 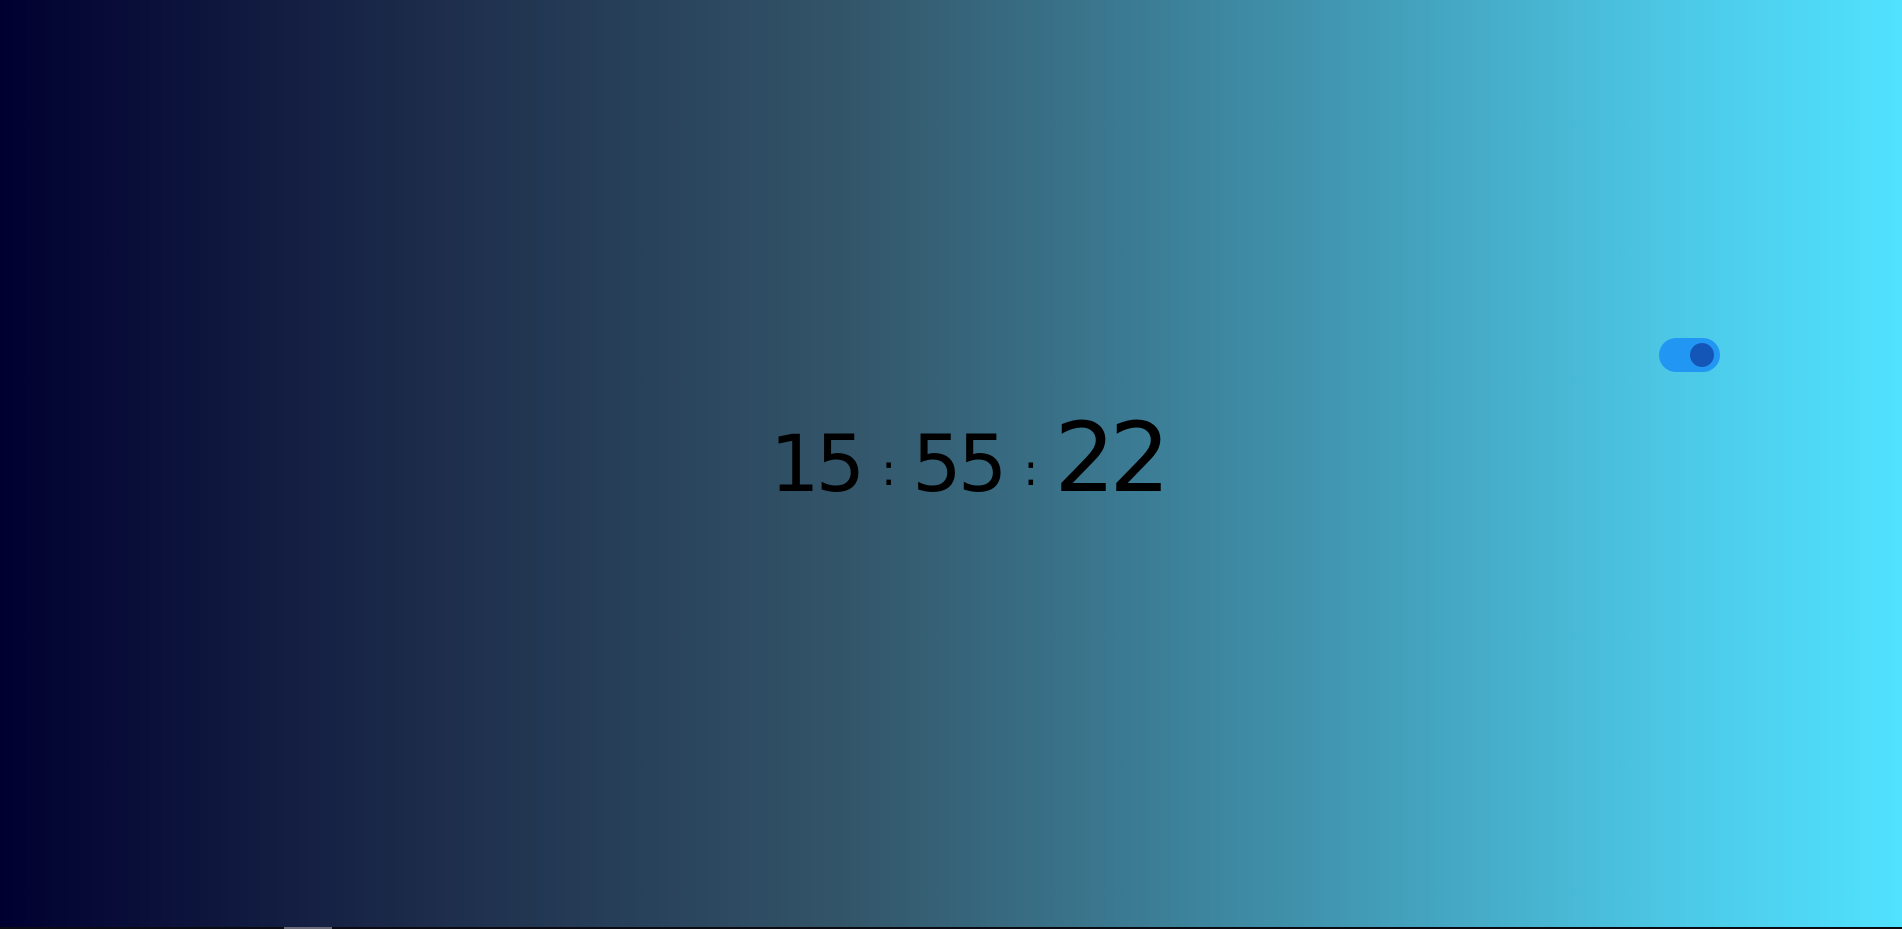 What do you see at coordinates (959, 465) in the screenshot?
I see `clock-minutes: 55` at bounding box center [959, 465].